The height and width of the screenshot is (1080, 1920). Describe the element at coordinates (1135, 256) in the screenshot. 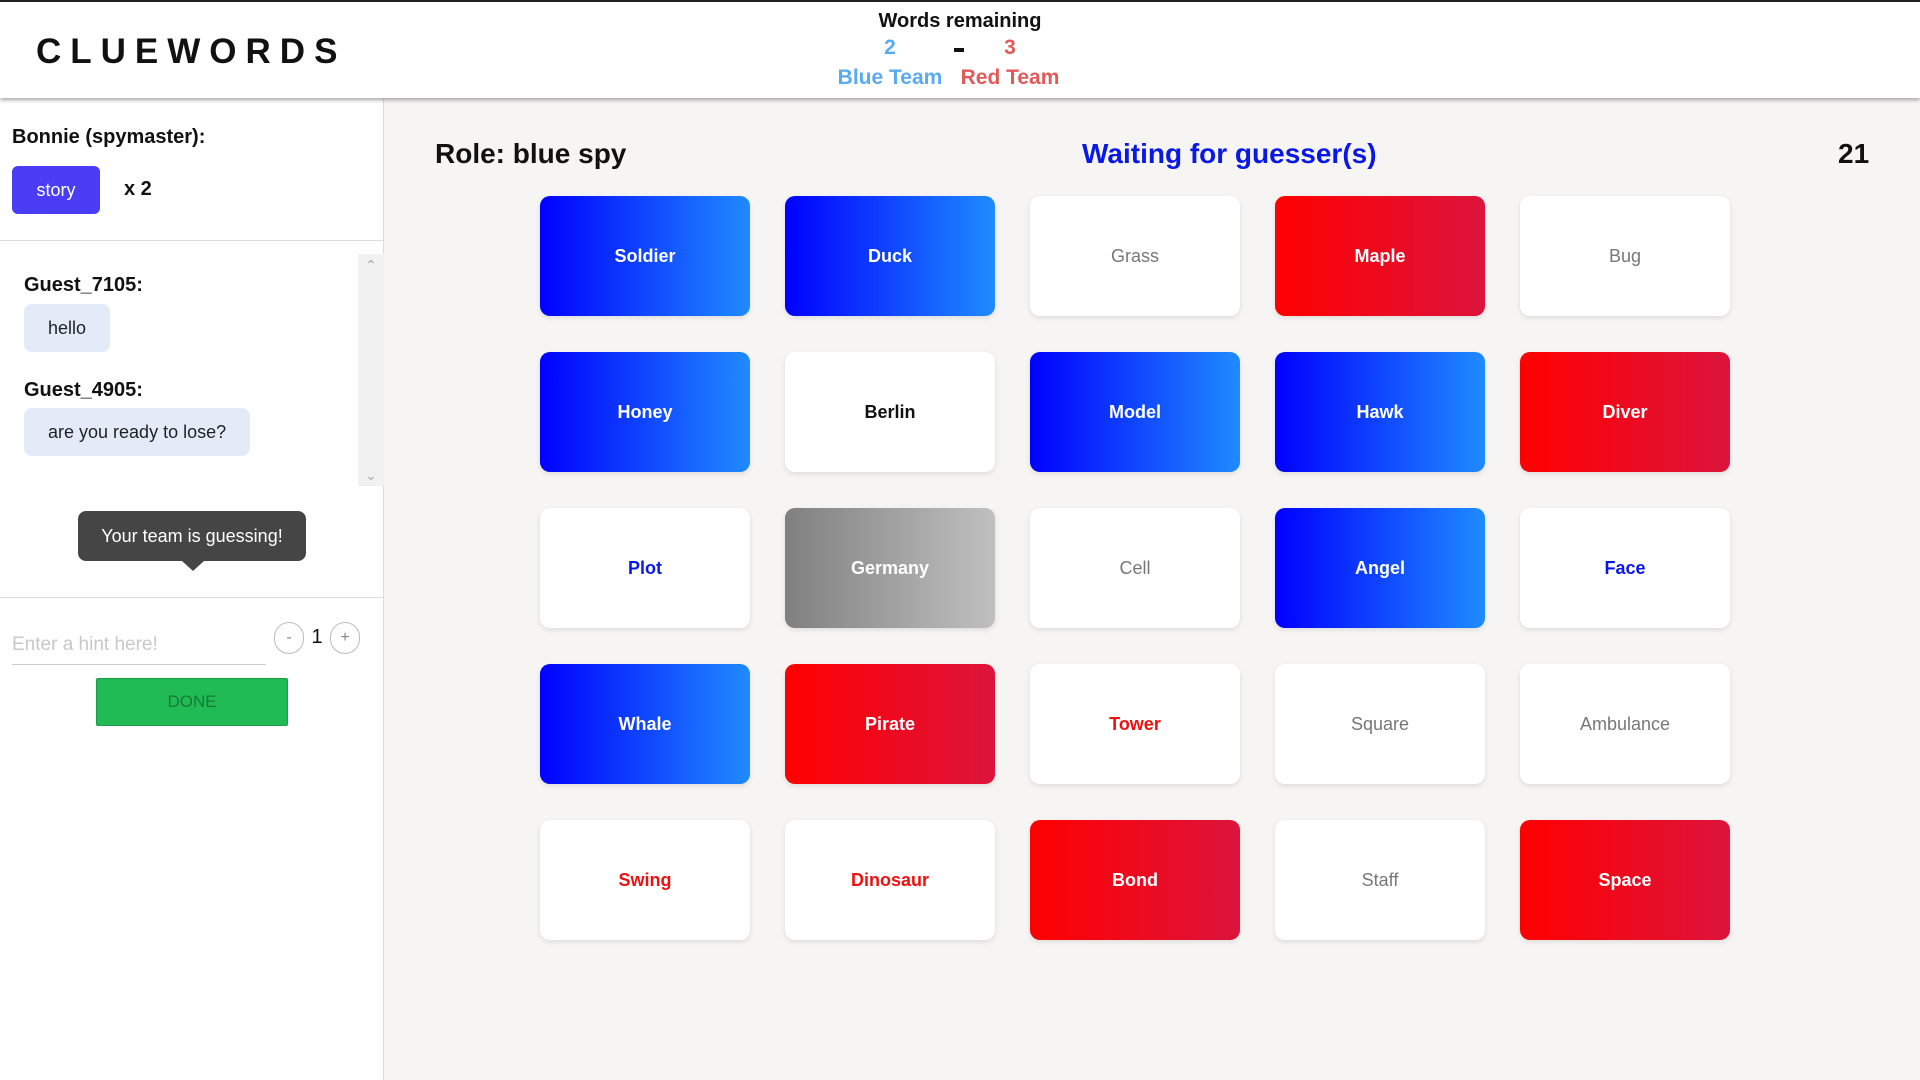

I see `word-card: Grass` at that location.